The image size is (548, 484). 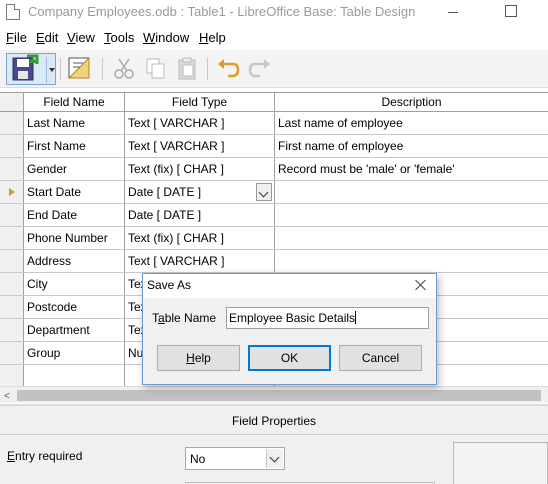 I want to click on redo-icon, so click(x=259, y=68).